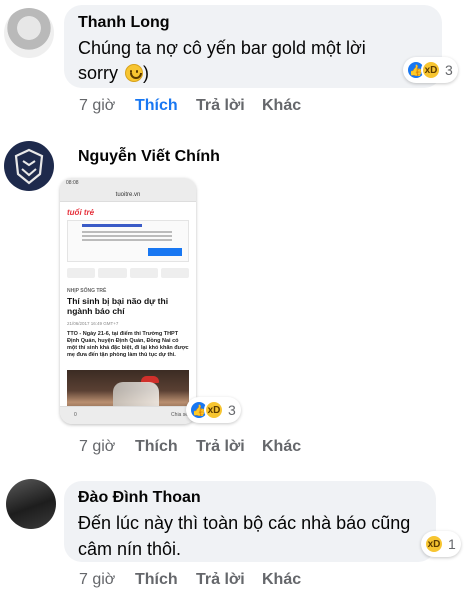  I want to click on g2-logo-icon, so click(29, 166).